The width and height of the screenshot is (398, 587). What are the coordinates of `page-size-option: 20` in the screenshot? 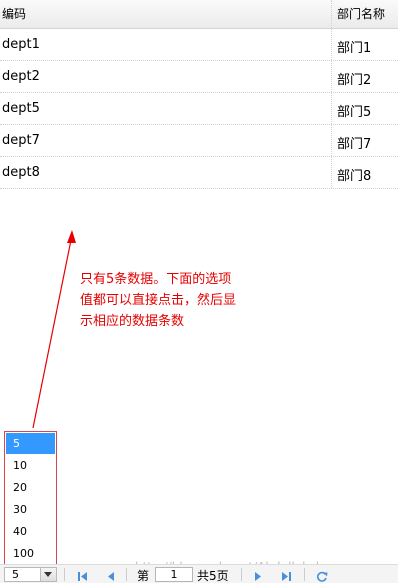 It's located at (30, 487).